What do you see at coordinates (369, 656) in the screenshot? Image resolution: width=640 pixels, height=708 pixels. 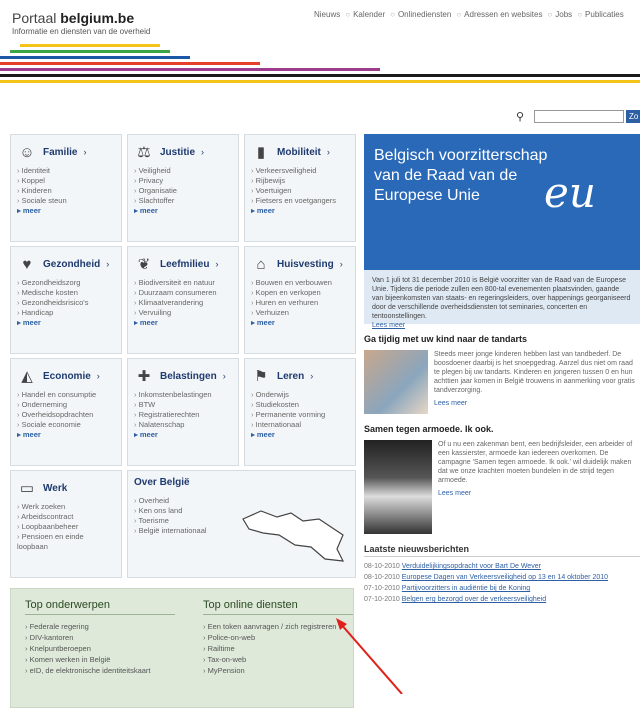 I see `red-arrow-annotation` at bounding box center [369, 656].